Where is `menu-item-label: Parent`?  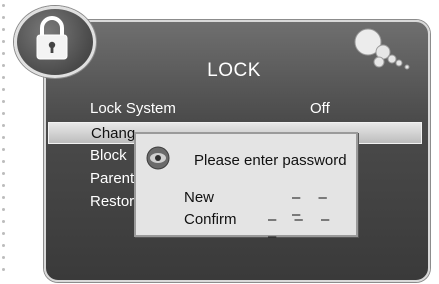 menu-item-label: Parent is located at coordinates (112, 178).